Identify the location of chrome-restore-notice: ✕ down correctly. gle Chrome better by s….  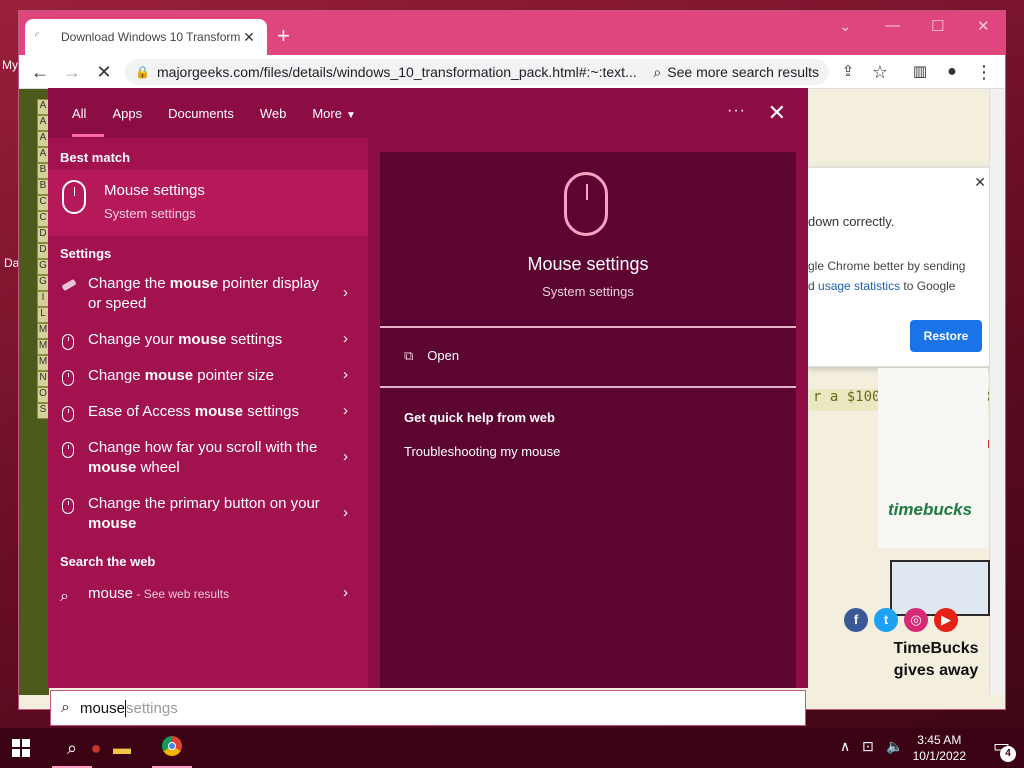
(899, 267).